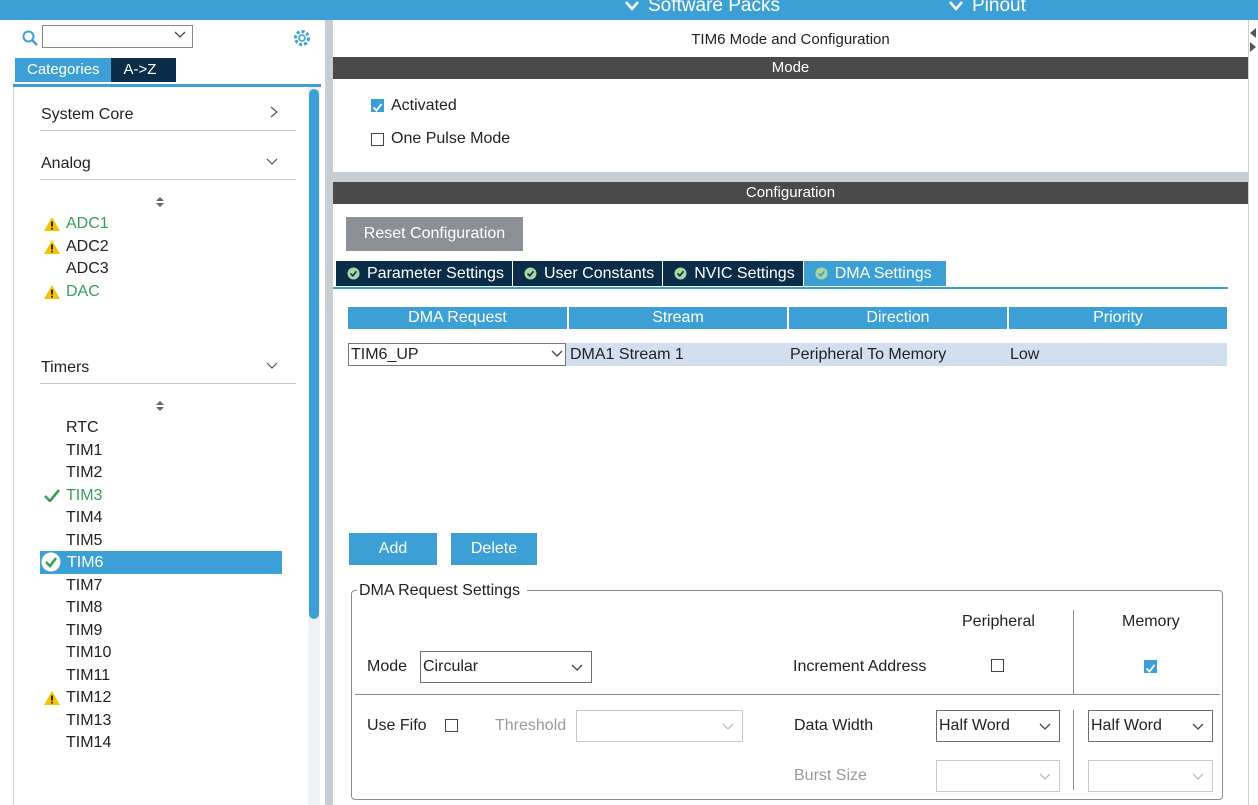 This screenshot has width=1258, height=805. I want to click on column-header-priority: Priority, so click(1118, 318).